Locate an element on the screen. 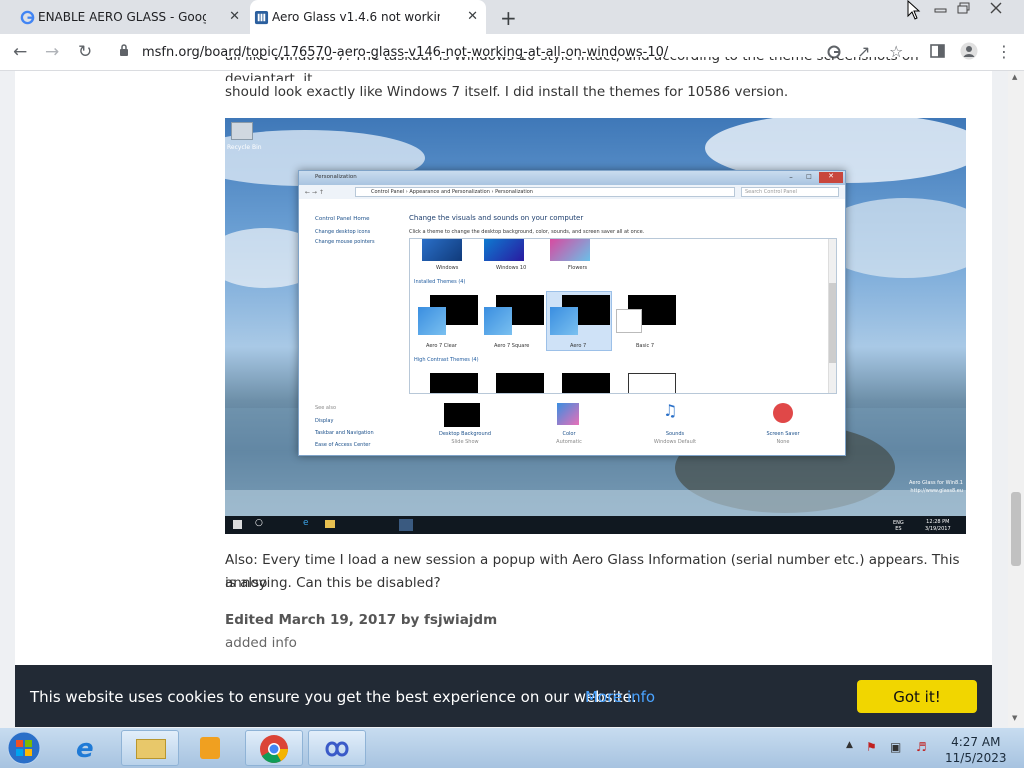  new-tab-button: + is located at coordinates (508, 18).